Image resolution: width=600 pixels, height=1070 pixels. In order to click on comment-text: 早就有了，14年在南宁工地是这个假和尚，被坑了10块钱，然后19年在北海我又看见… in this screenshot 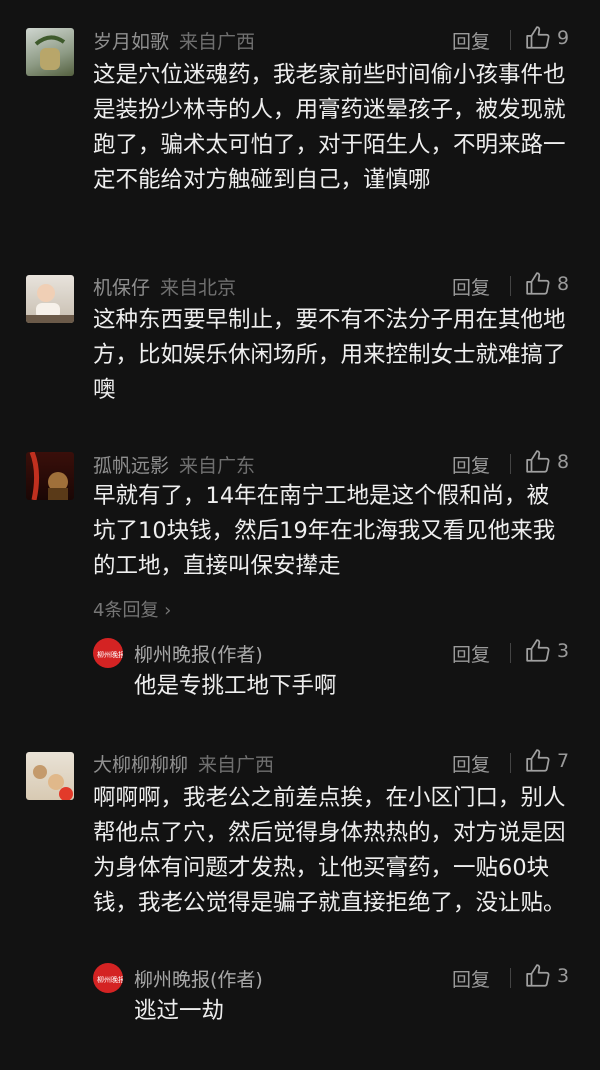, I will do `click(324, 531)`.